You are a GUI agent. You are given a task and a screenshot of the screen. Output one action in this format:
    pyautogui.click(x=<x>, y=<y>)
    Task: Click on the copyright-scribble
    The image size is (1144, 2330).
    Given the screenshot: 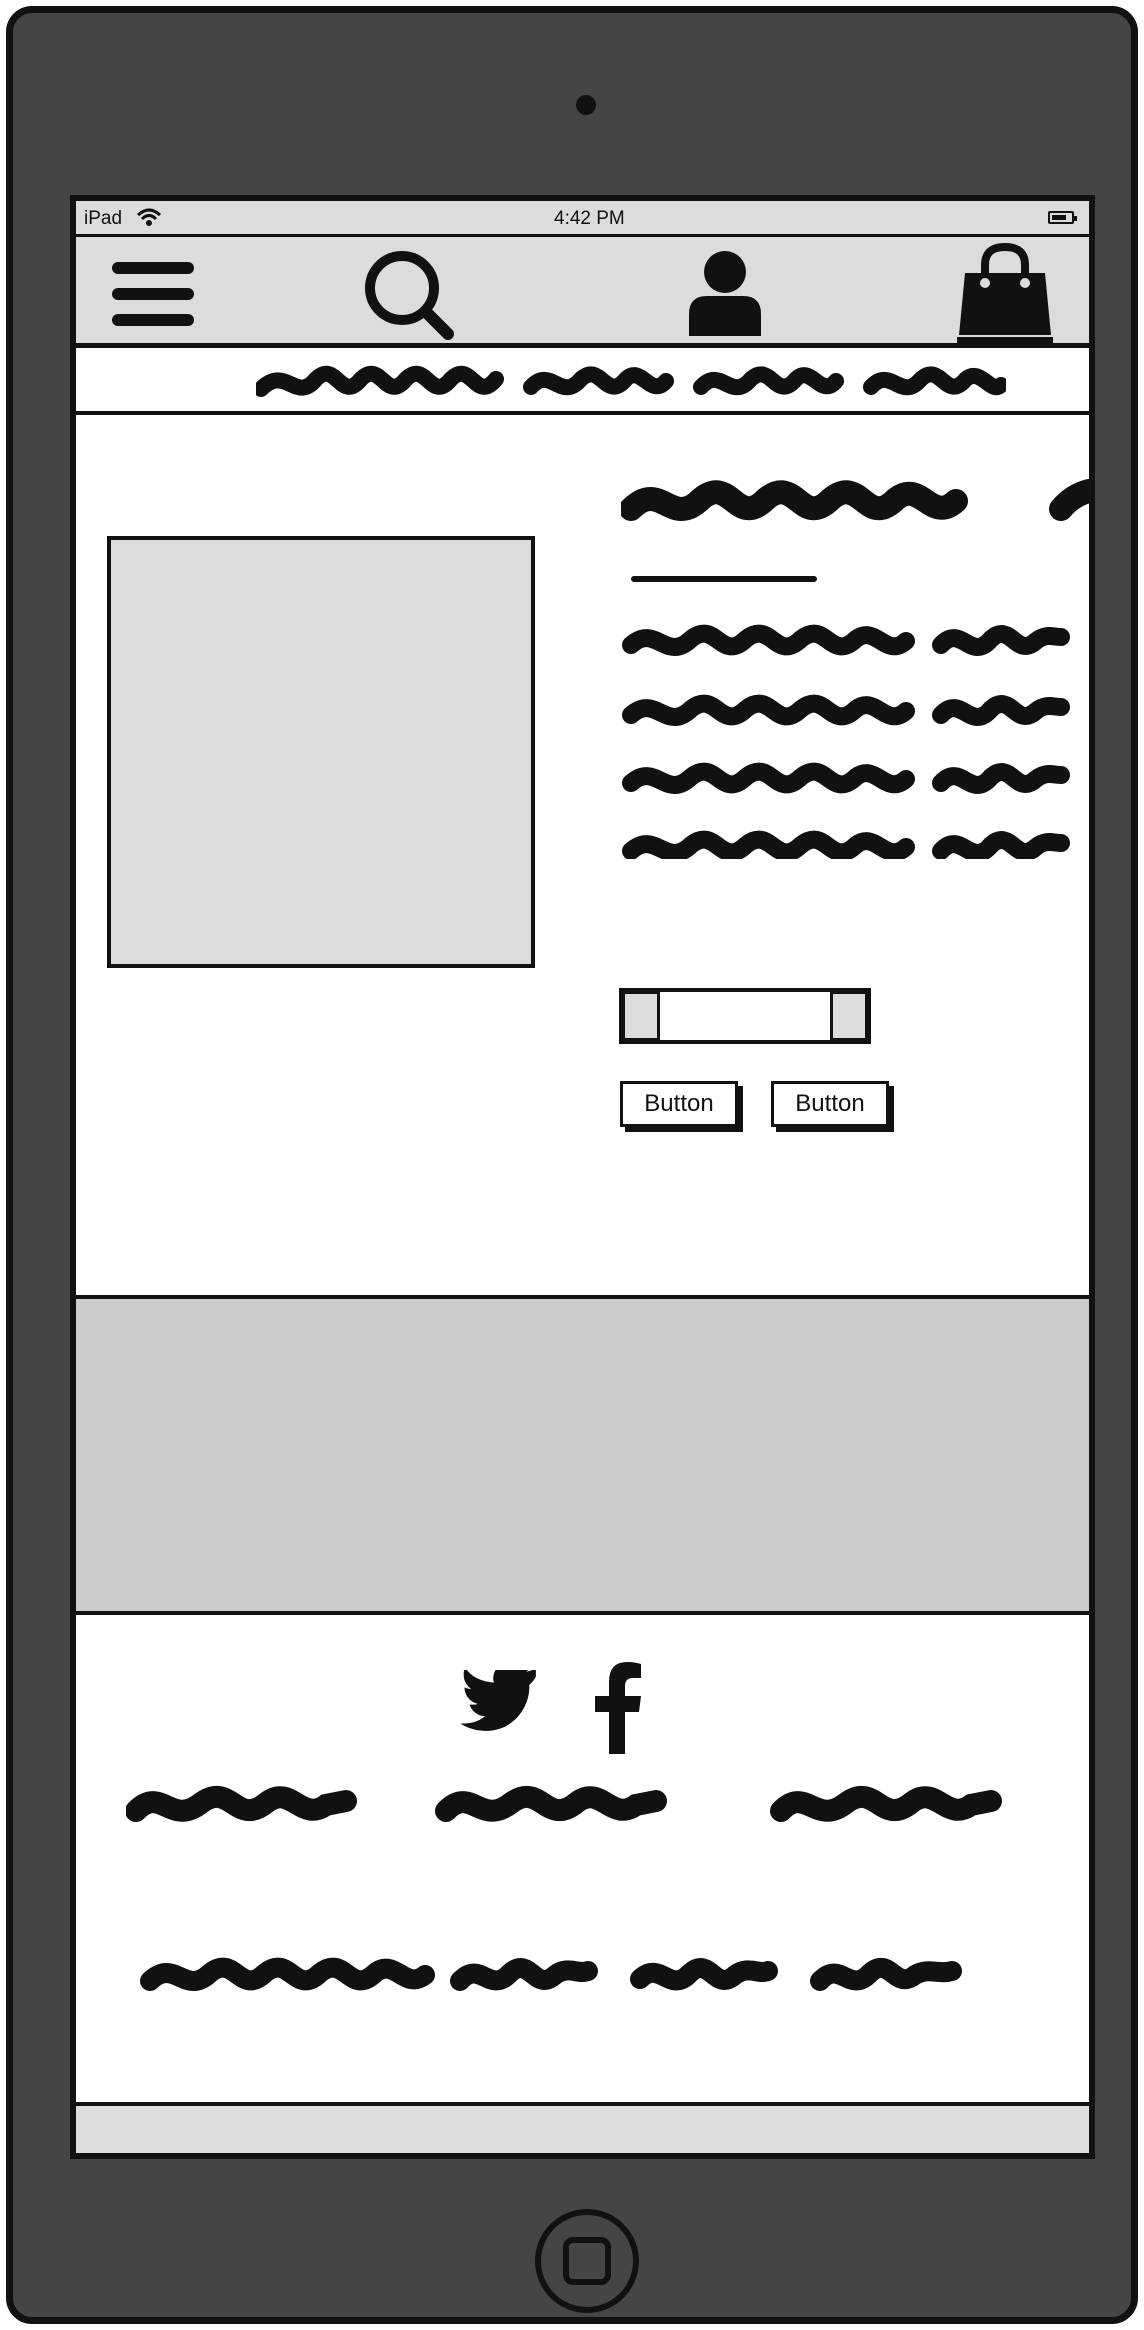 What is the action you would take?
    pyautogui.click(x=551, y=1974)
    